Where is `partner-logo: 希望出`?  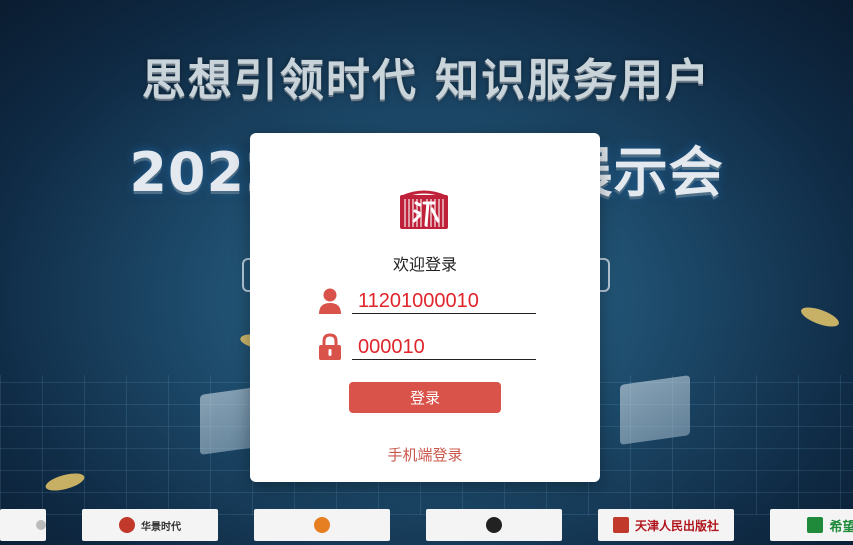
partner-logo: 希望出 is located at coordinates (811, 525).